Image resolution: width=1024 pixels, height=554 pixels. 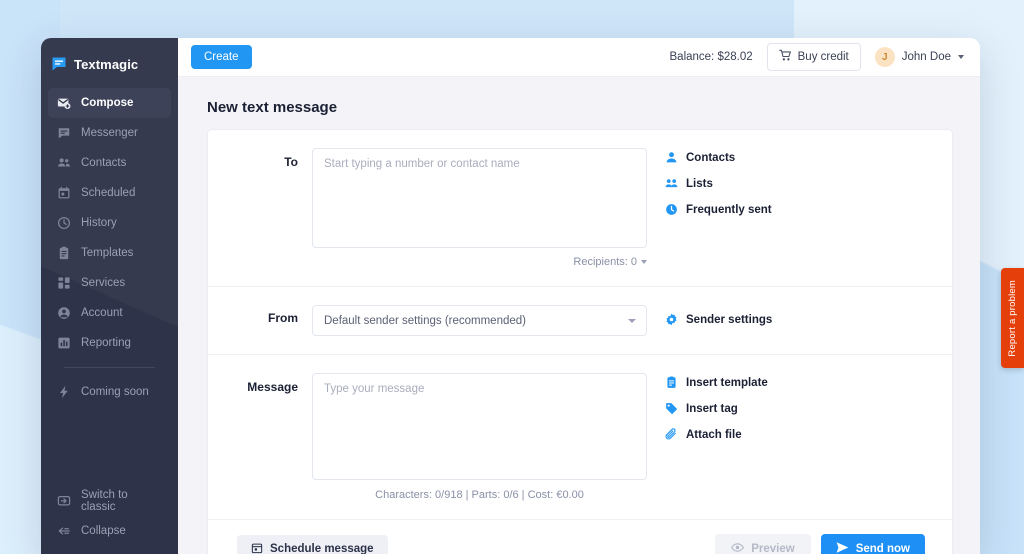 What do you see at coordinates (605, 262) in the screenshot?
I see `recipients-label: Recipients: 0` at bounding box center [605, 262].